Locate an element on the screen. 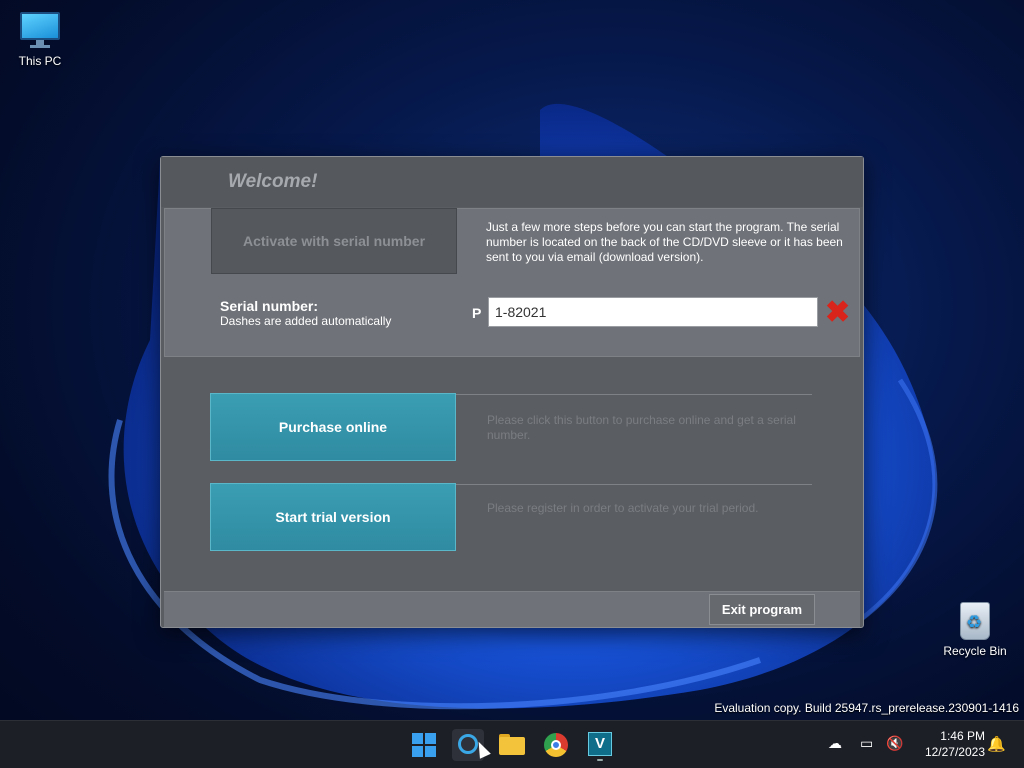 The width and height of the screenshot is (1024, 768). serial-number-input is located at coordinates (653, 312).